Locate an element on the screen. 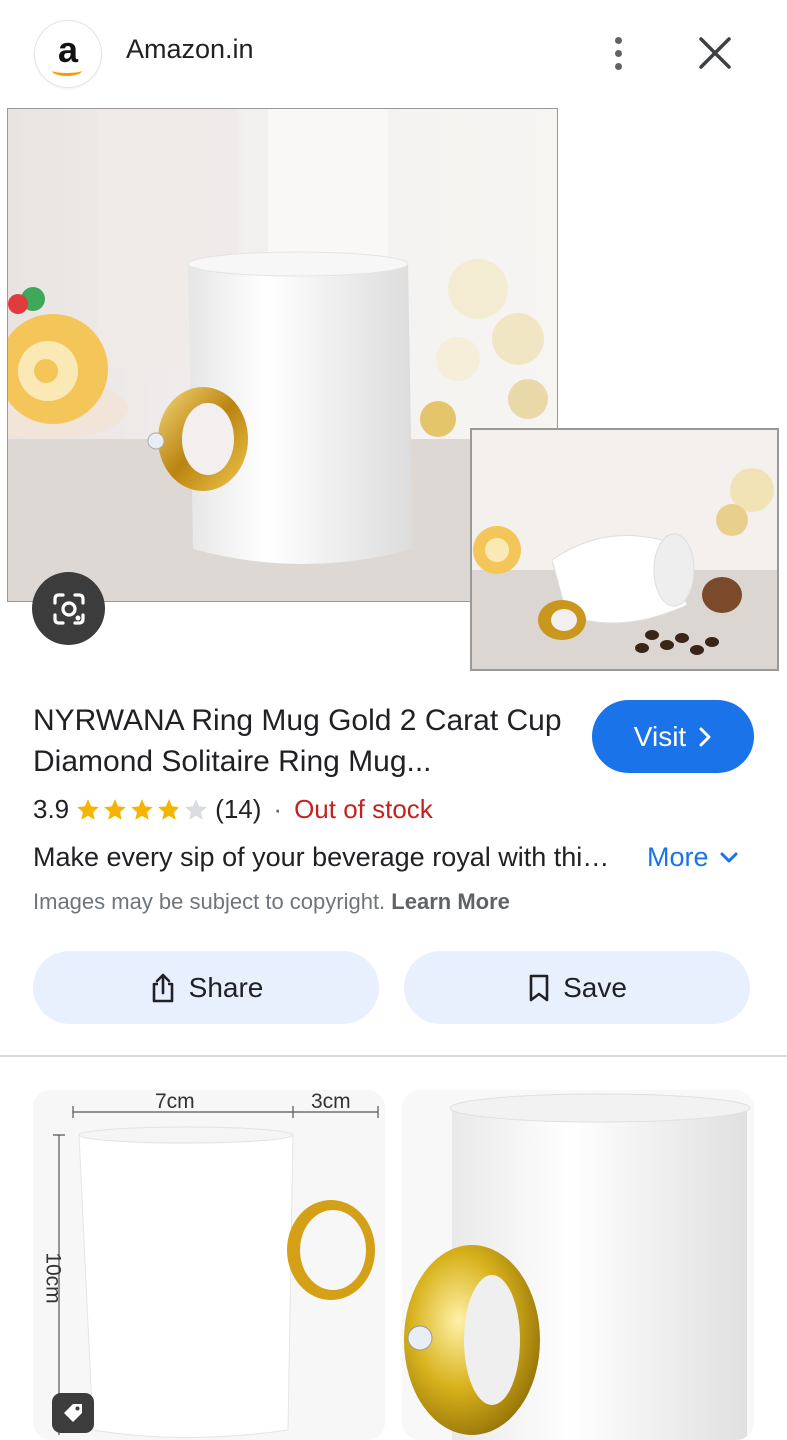 This screenshot has height=1440, width=787. share-label: Share is located at coordinates (226, 987).